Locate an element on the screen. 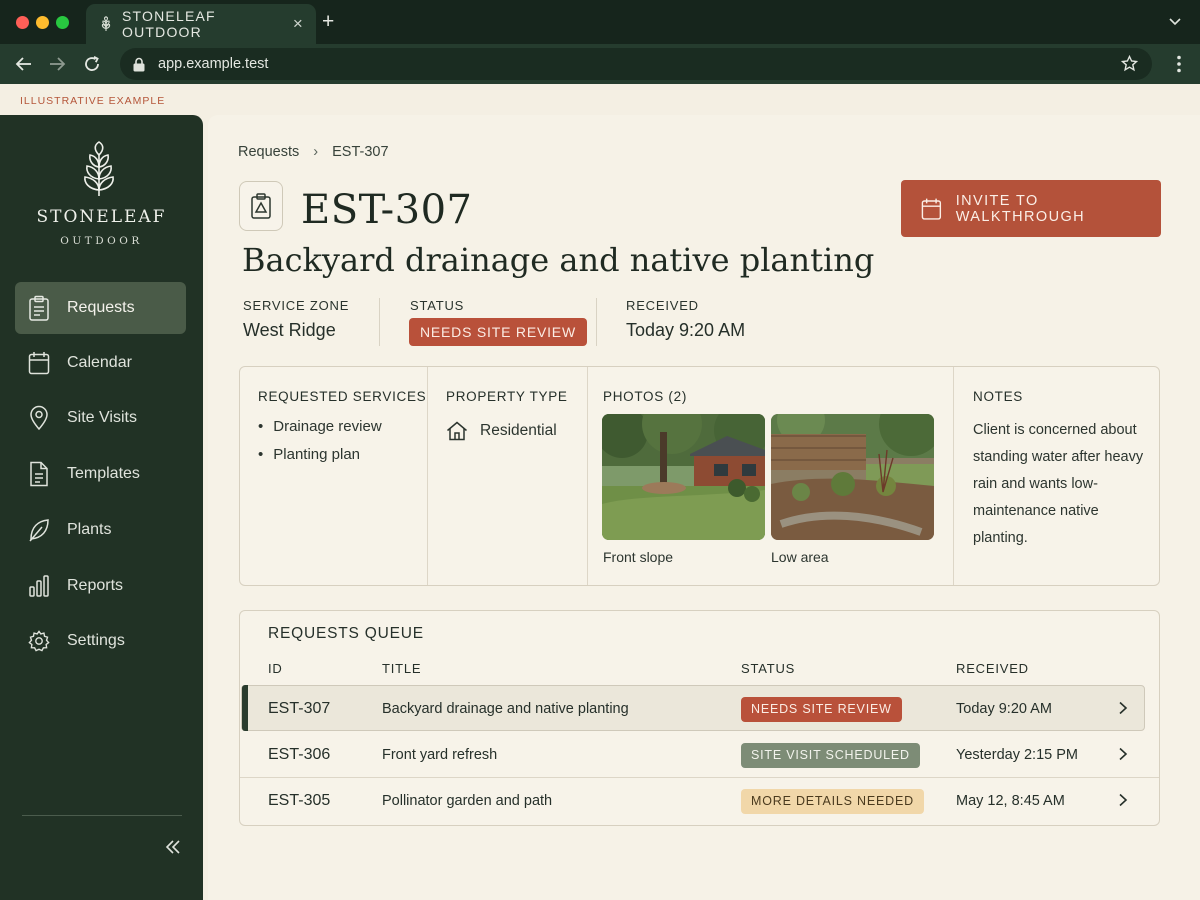  breadcrumb: Requests › EST-307 is located at coordinates (313, 152).